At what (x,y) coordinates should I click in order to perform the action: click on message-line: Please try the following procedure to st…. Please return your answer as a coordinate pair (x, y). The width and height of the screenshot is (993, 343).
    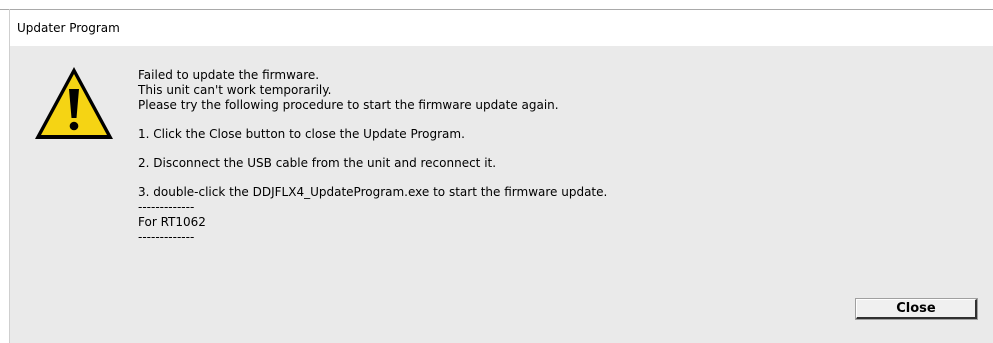
    Looking at the image, I should click on (348, 105).